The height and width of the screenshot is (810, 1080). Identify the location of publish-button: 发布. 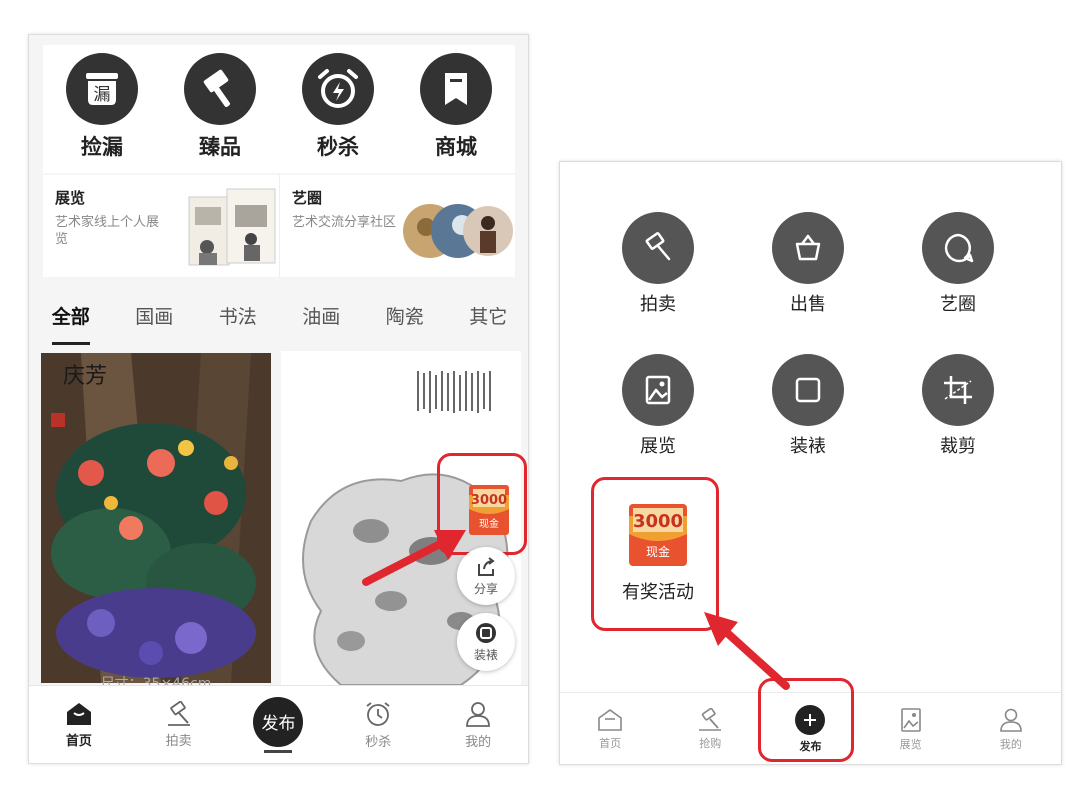
(278, 721).